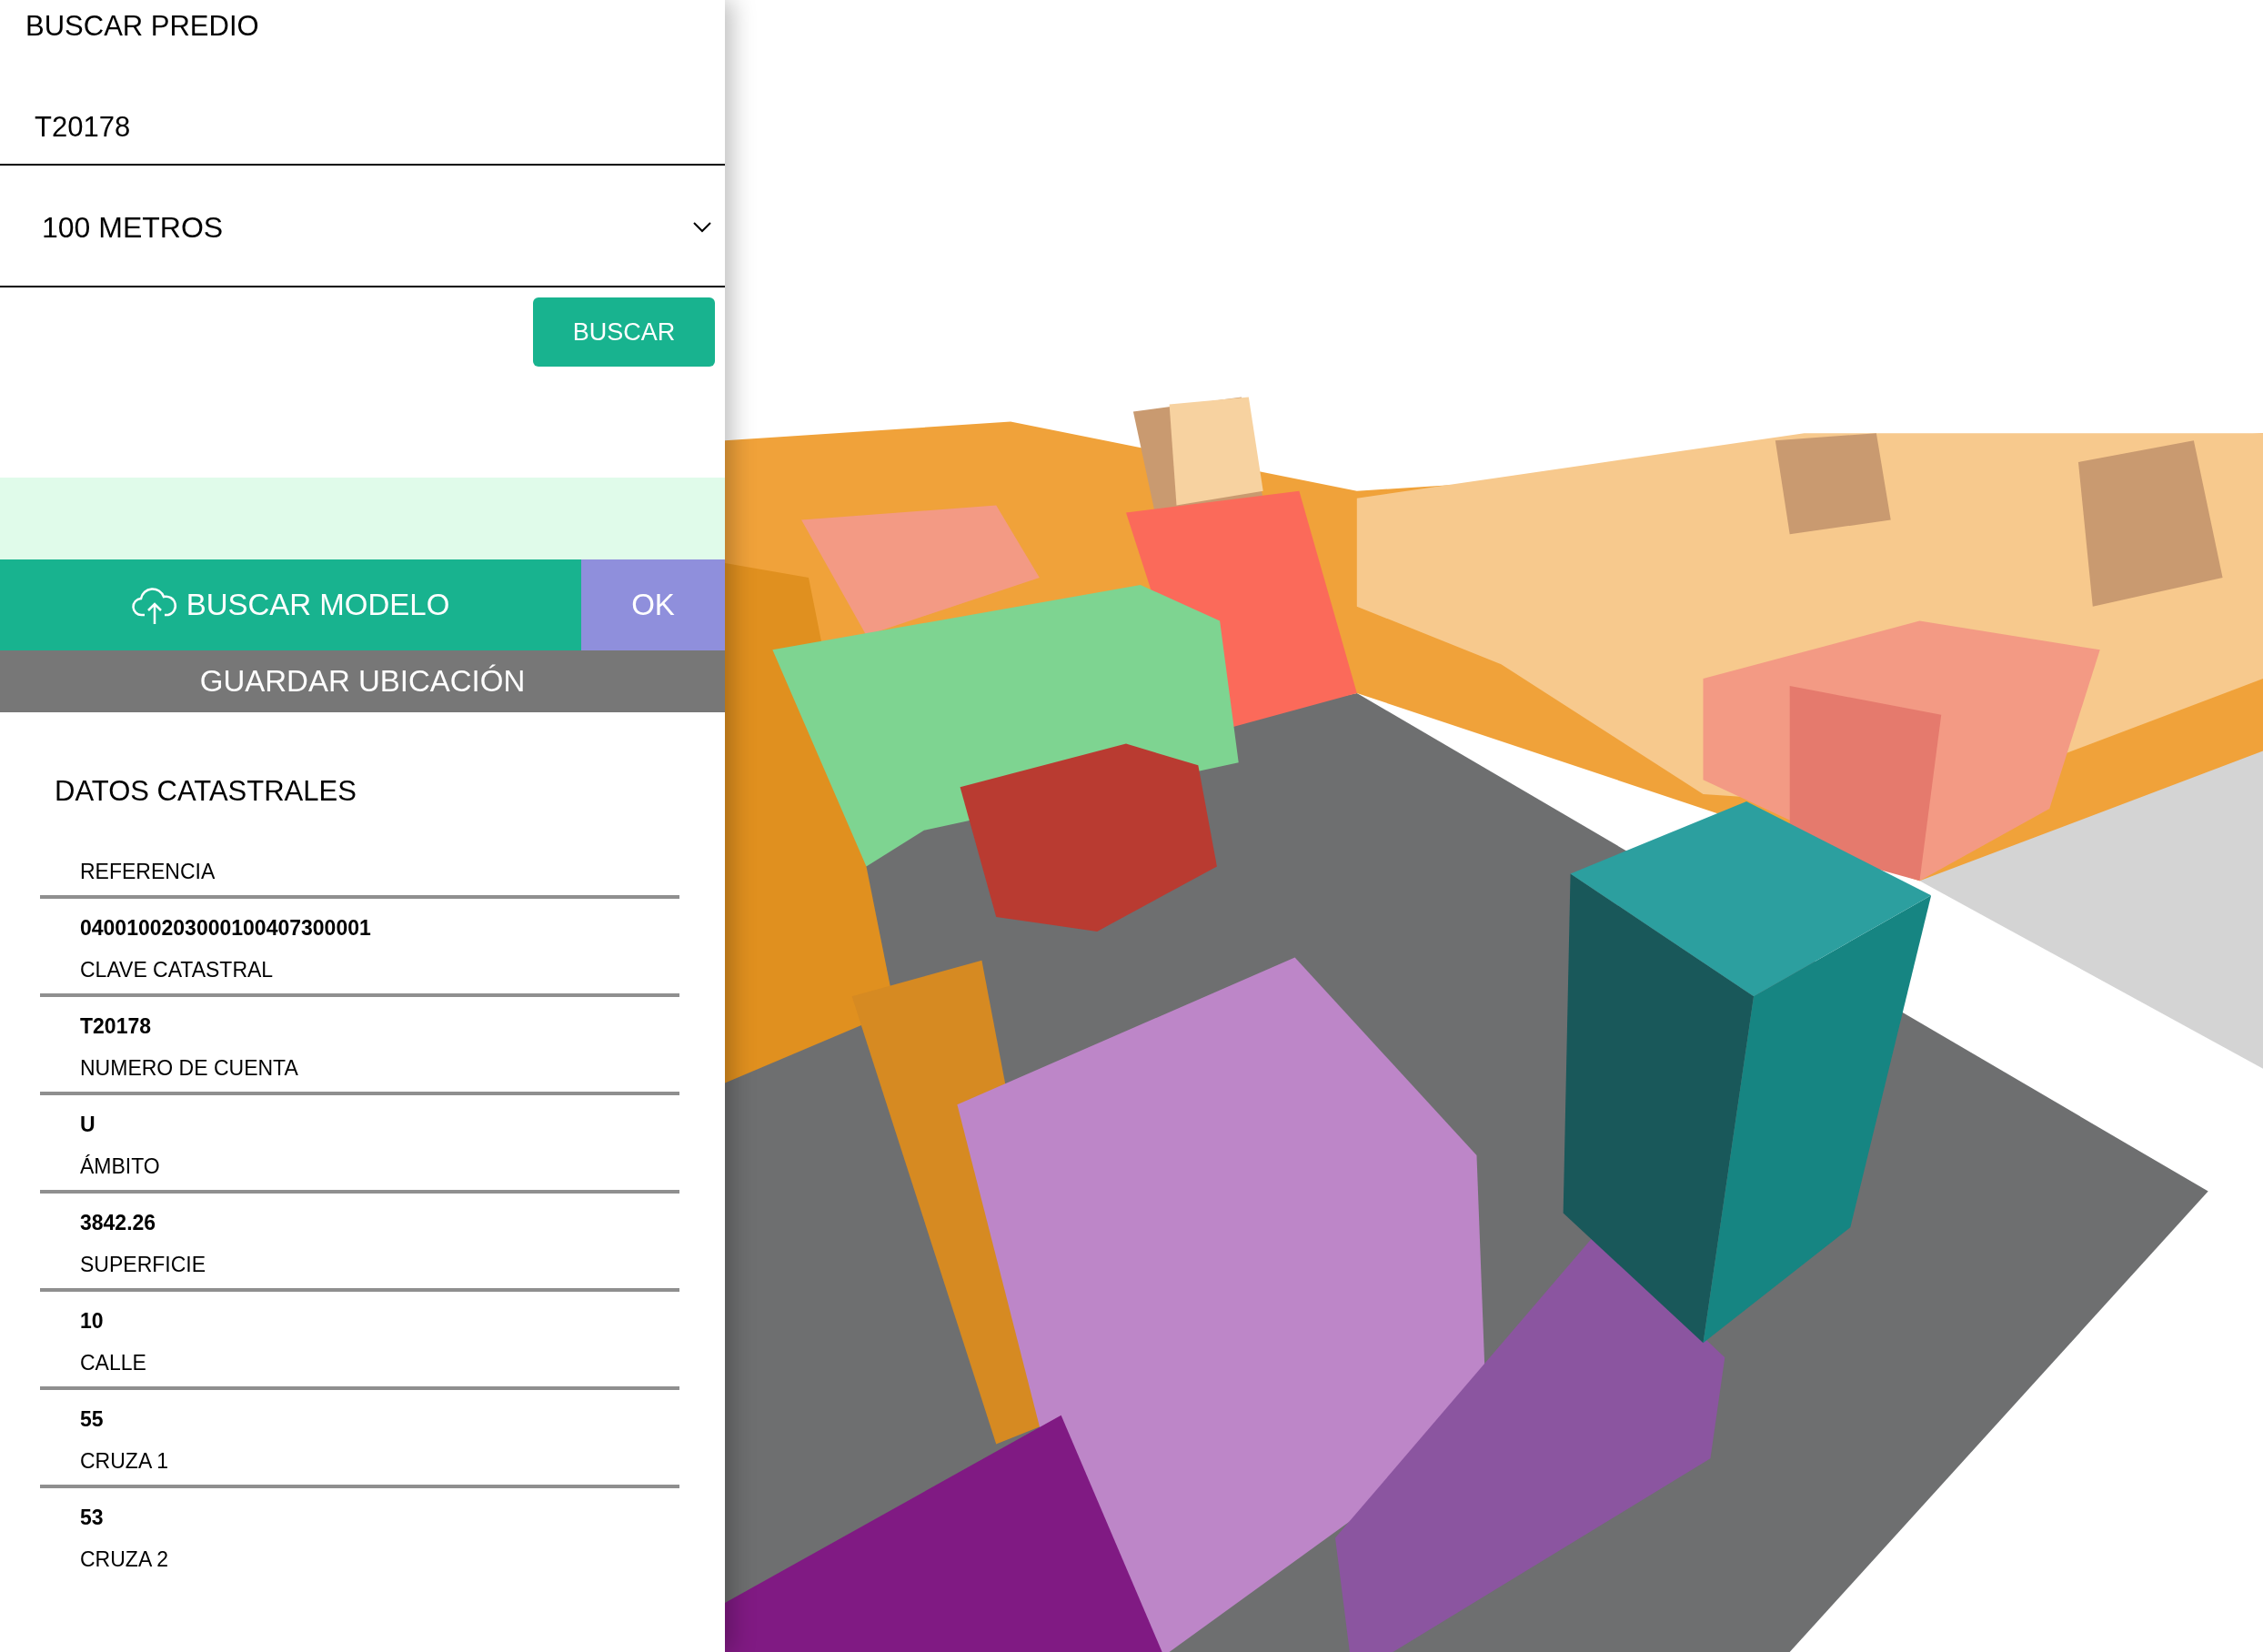  What do you see at coordinates (363, 681) in the screenshot?
I see `save-location-button: GUARDAR UBICACIÓN` at bounding box center [363, 681].